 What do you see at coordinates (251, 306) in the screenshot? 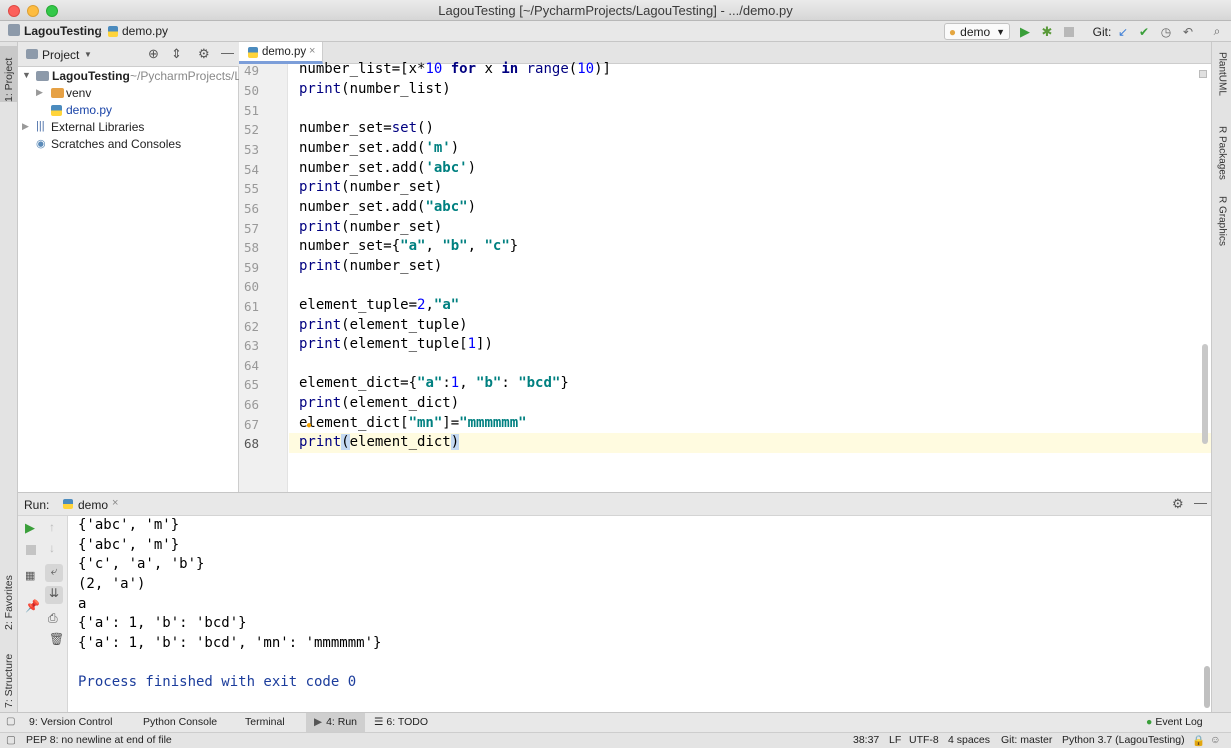
I see `line-number: 61` at bounding box center [251, 306].